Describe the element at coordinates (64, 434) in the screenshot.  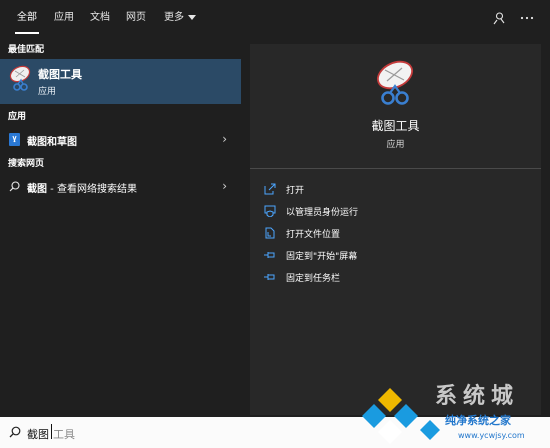
I see `search-suggestion: 工具` at that location.